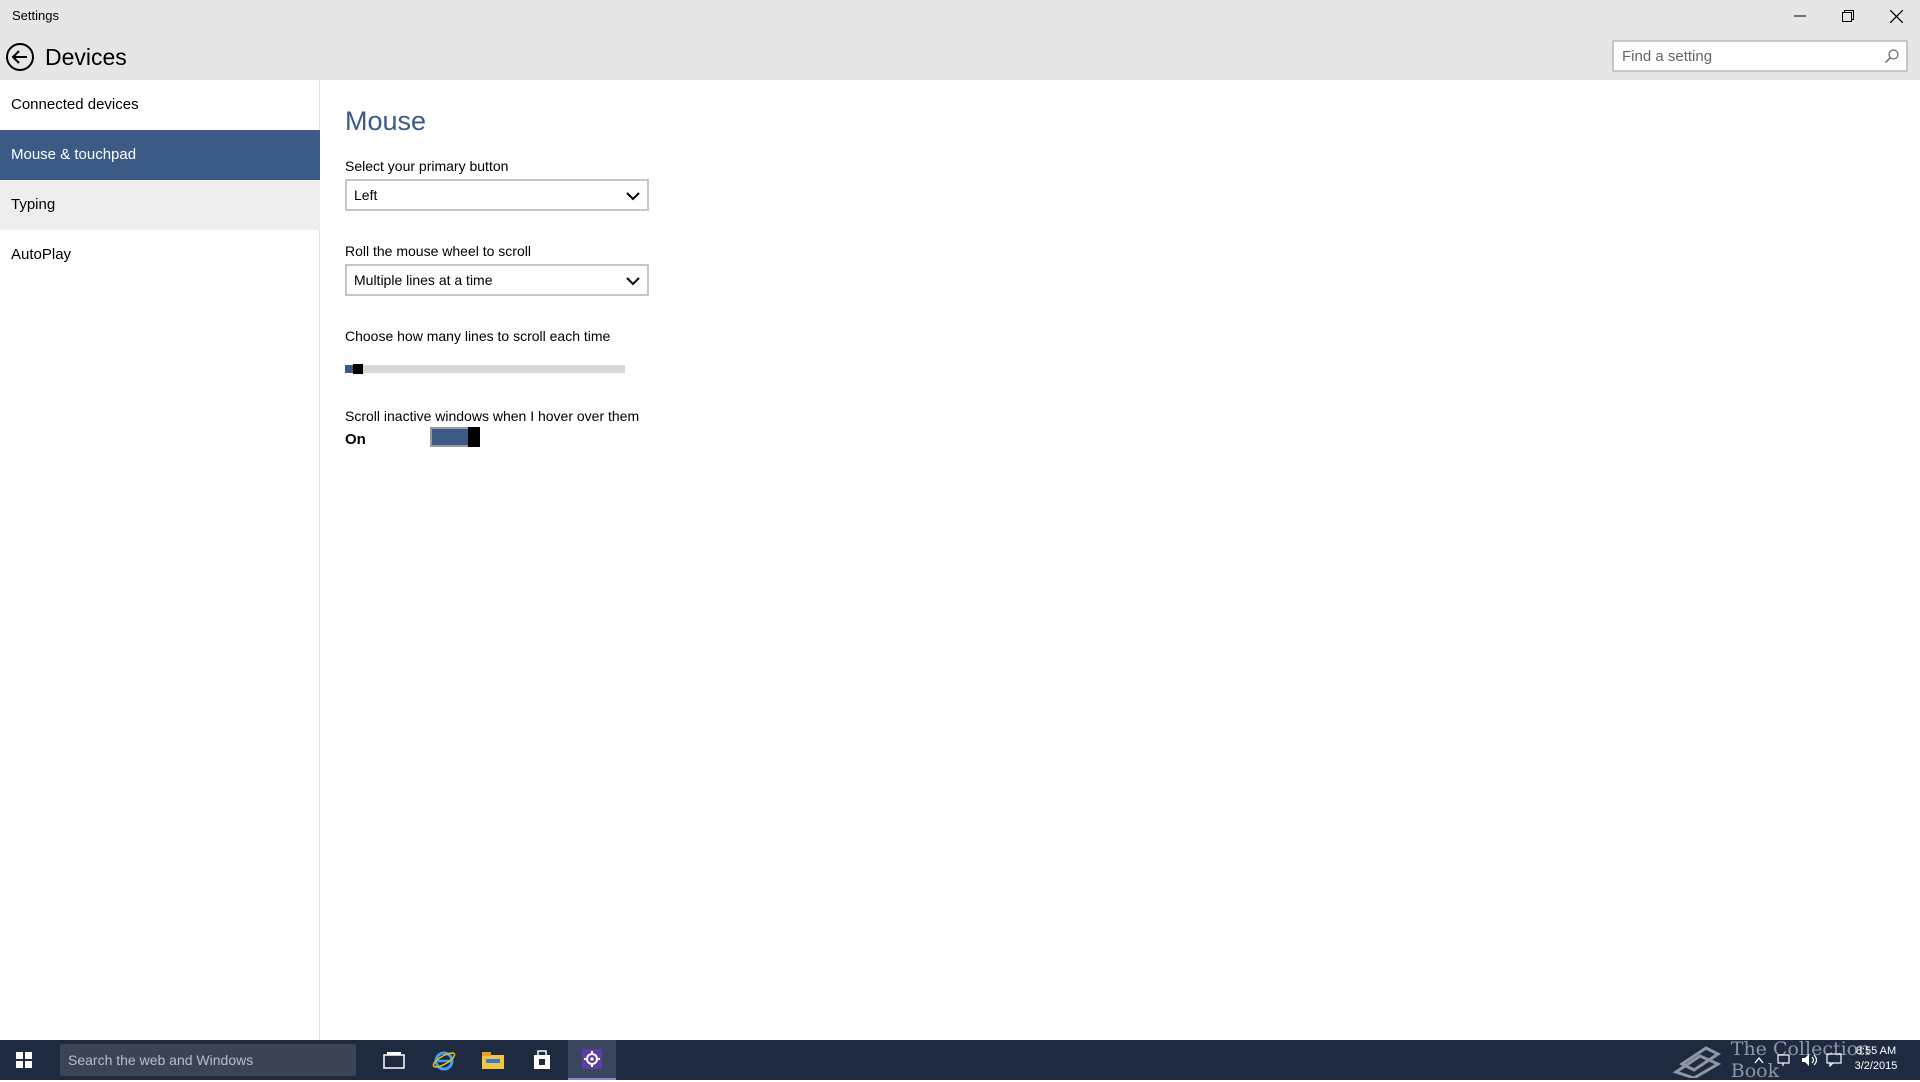 This screenshot has width=1920, height=1082. I want to click on wheel-scroll-dropdown: Multiple lines at a time, so click(497, 280).